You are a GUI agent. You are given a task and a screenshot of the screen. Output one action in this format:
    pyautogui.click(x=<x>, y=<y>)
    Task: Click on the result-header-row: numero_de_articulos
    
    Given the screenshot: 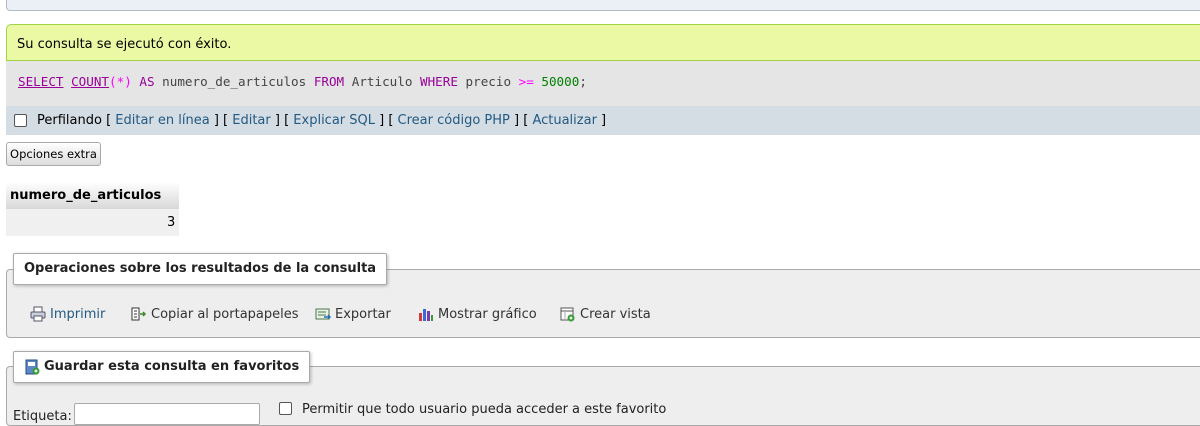 What is the action you would take?
    pyautogui.click(x=93, y=195)
    